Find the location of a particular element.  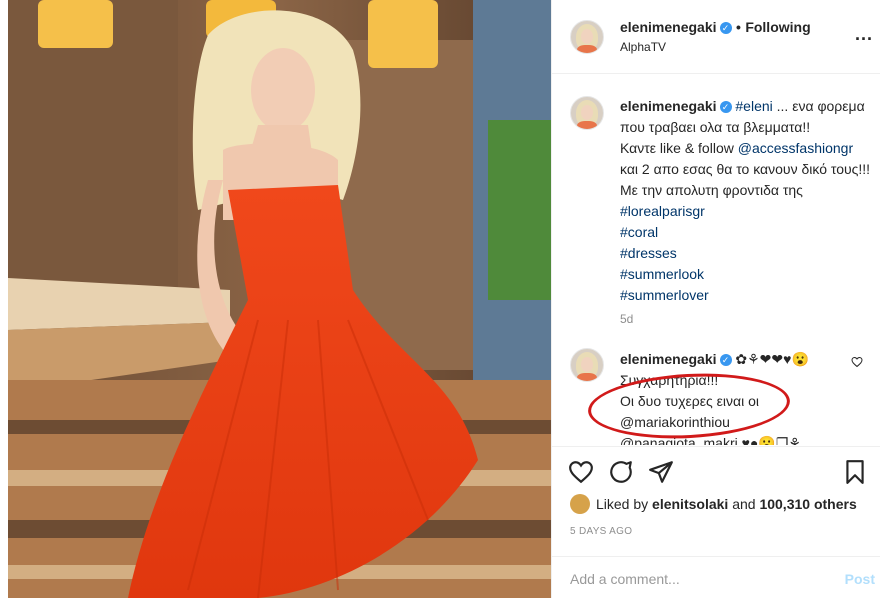

likes-count-link: 100,310 others is located at coordinates (807, 504).